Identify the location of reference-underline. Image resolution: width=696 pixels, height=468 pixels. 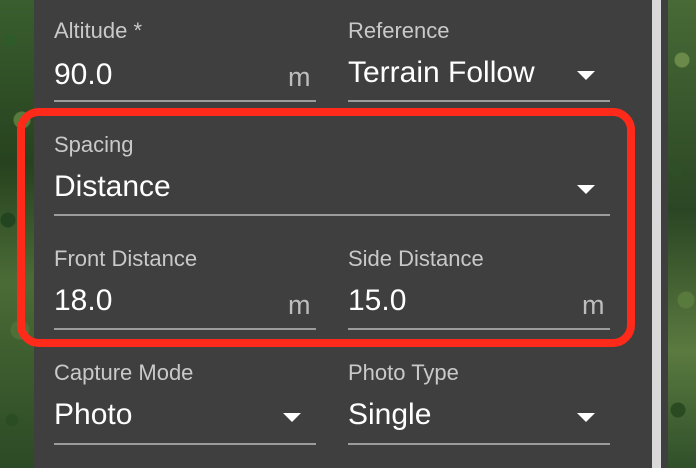
(479, 101).